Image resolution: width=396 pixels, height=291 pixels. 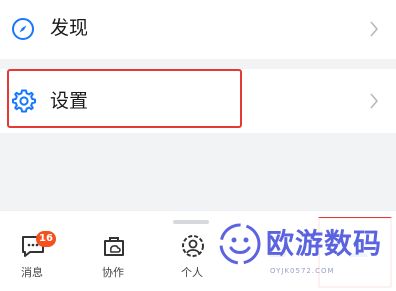 I want to click on watermark-subtitle: OYJK0572.COM, so click(x=302, y=271).